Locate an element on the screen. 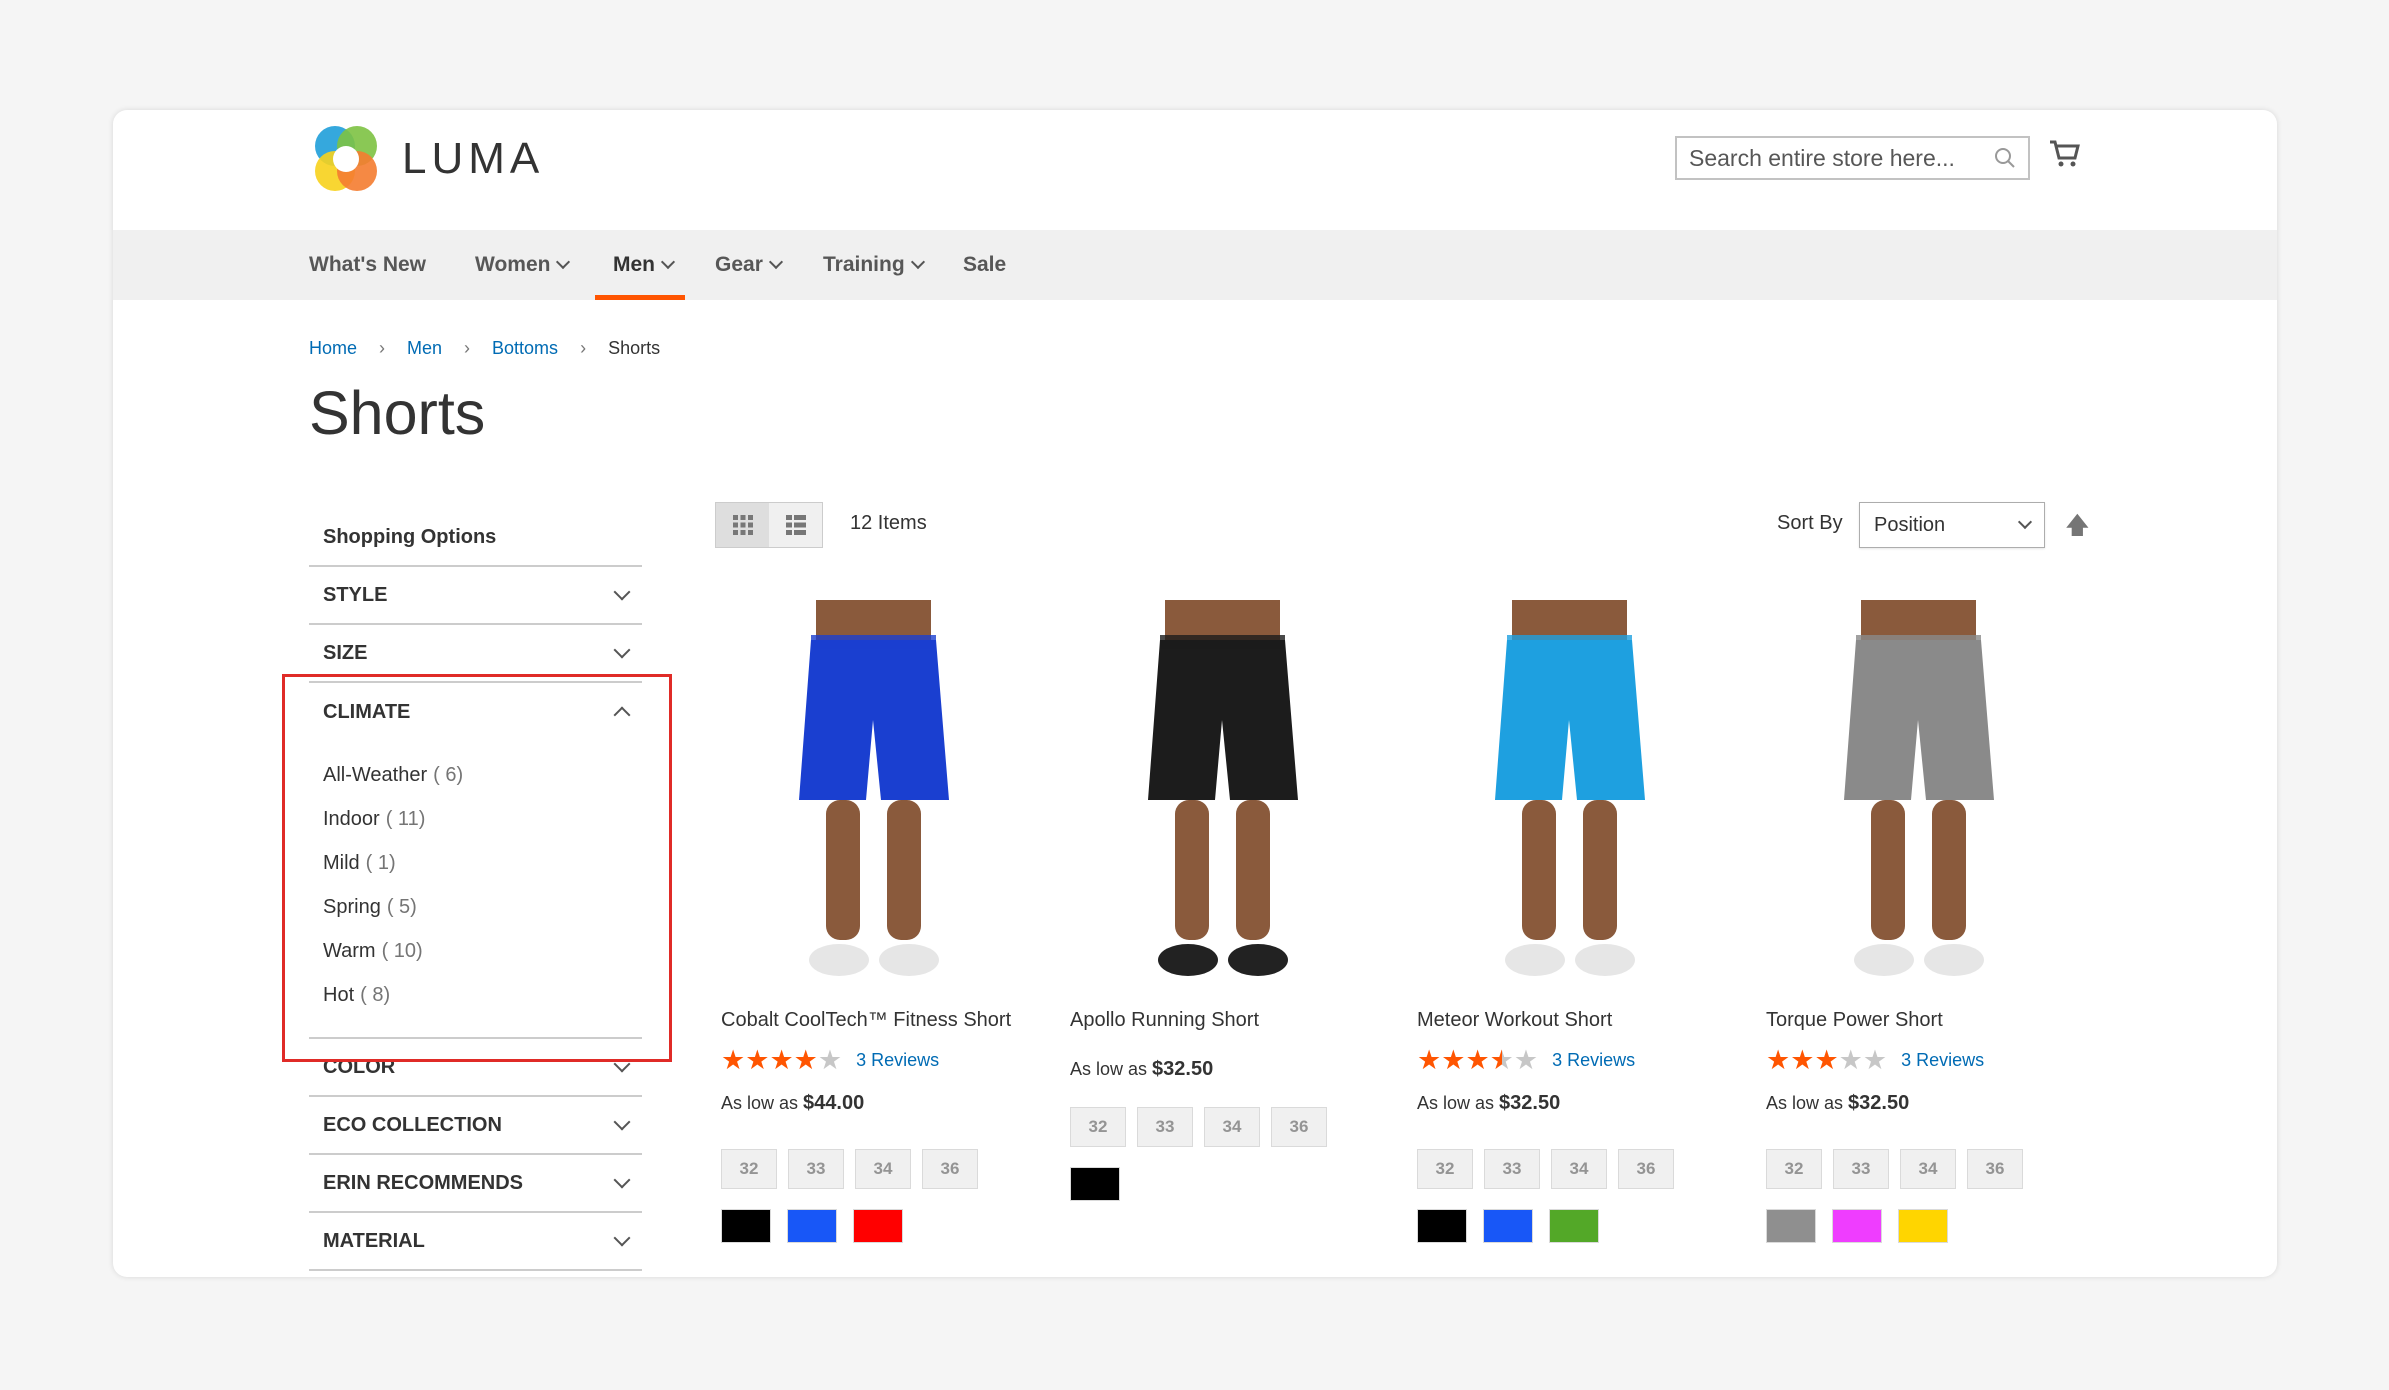 The image size is (2389, 1390). sort-select: Position is located at coordinates (1952, 525).